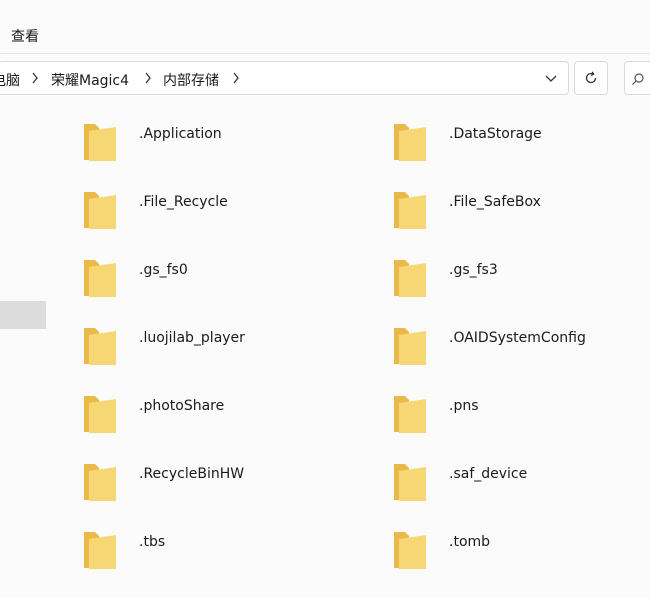  What do you see at coordinates (470, 542) in the screenshot?
I see `folder-name: .tomb` at bounding box center [470, 542].